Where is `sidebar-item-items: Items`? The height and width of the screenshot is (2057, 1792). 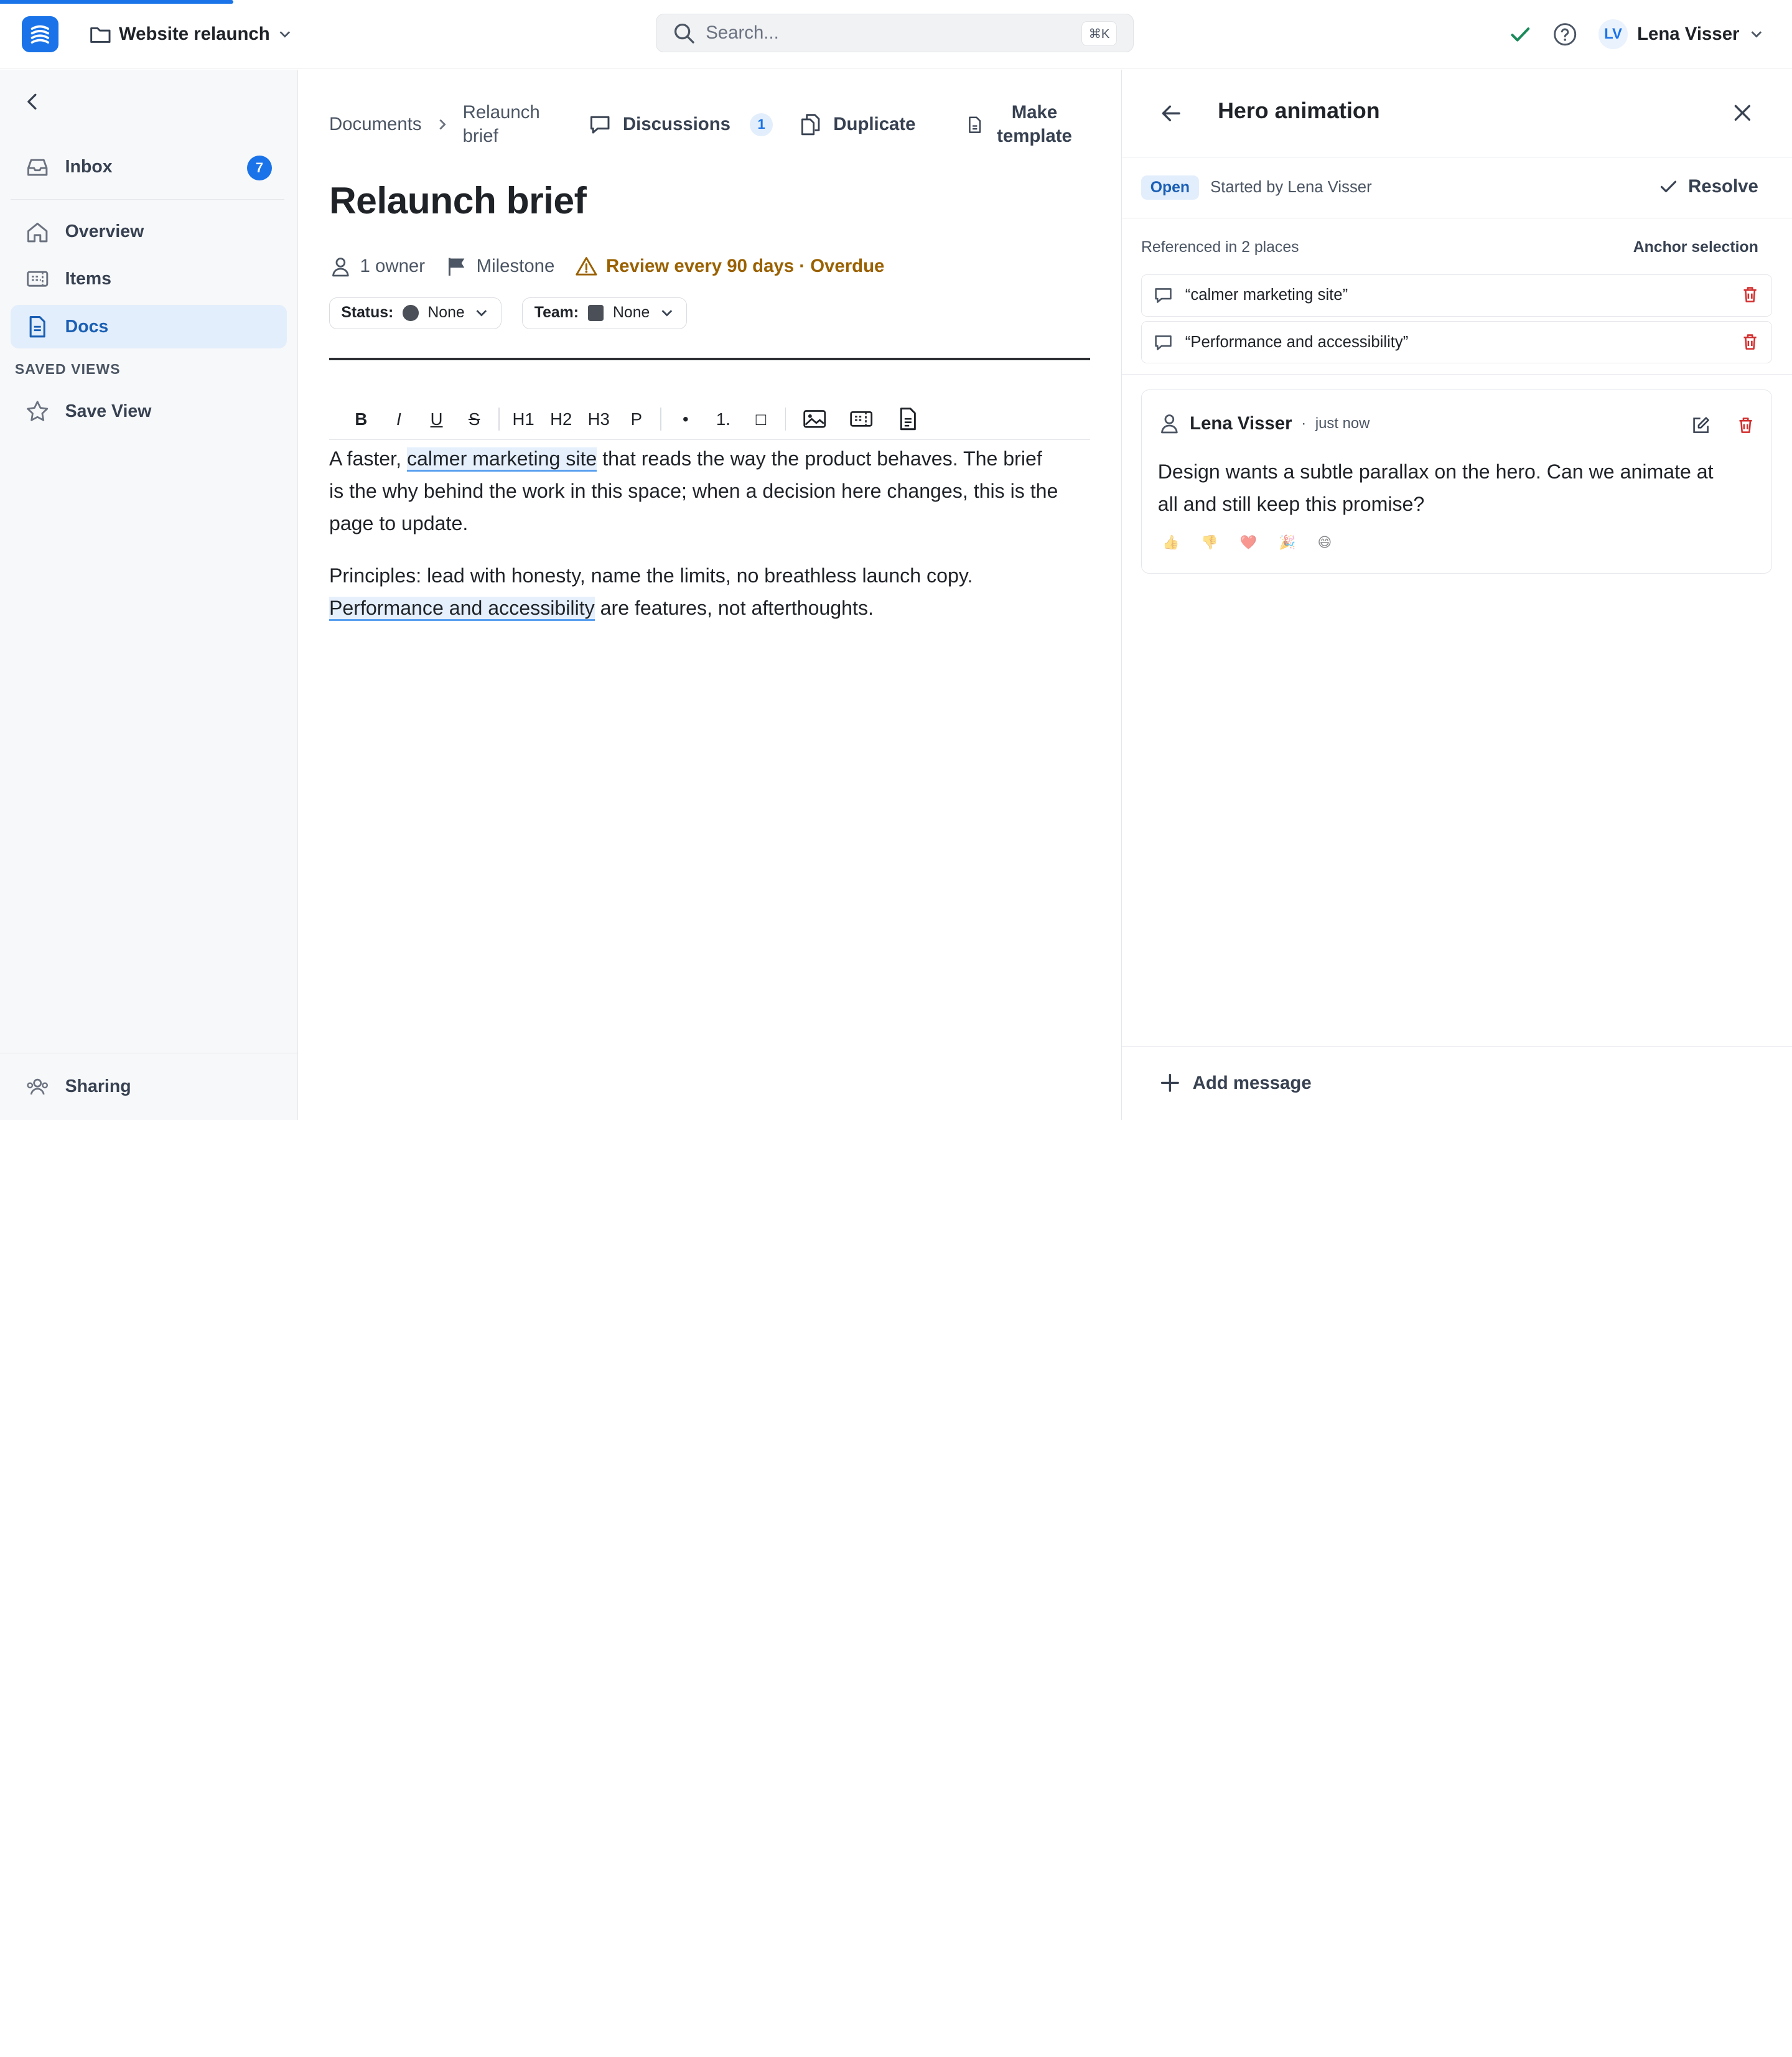 sidebar-item-items: Items is located at coordinates (149, 279).